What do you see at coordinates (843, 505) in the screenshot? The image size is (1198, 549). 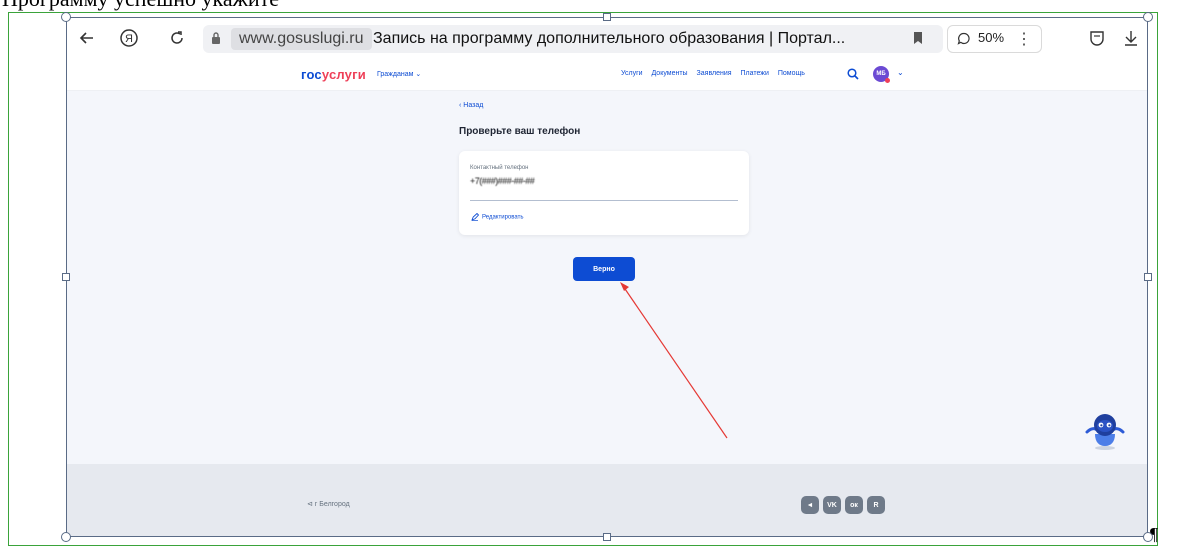 I see `social-links: ◄ VK ок R` at bounding box center [843, 505].